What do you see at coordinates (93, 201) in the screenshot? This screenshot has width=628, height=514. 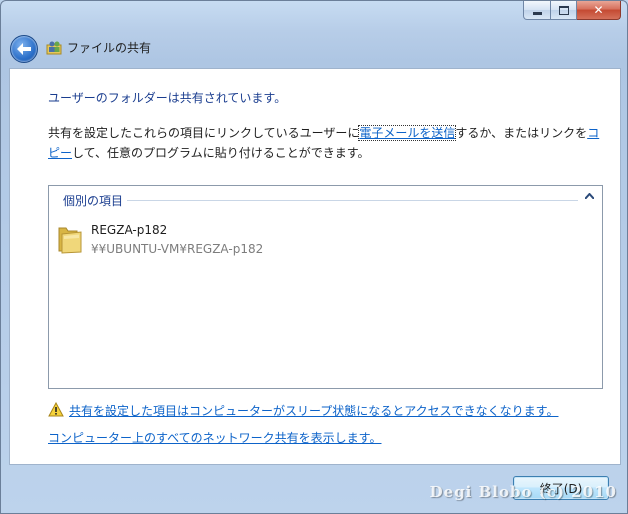 I see `group-header: 個別の項目` at bounding box center [93, 201].